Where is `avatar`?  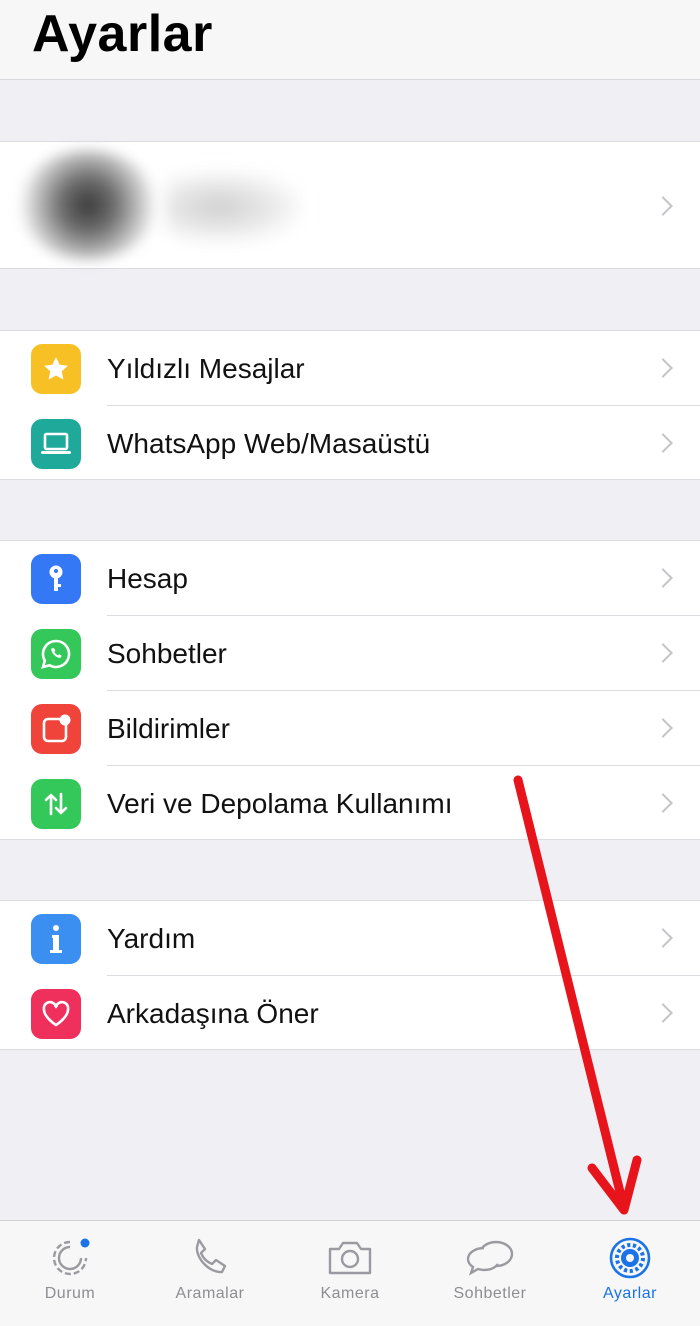
avatar is located at coordinates (88, 205).